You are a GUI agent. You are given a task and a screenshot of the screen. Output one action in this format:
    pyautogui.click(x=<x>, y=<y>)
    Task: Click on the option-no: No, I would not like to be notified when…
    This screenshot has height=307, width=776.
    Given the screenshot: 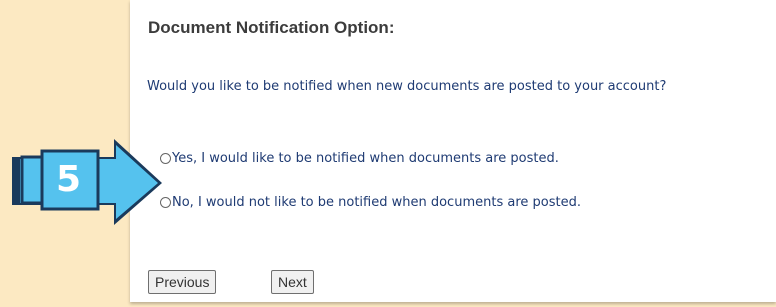 What is the action you would take?
    pyautogui.click(x=370, y=202)
    